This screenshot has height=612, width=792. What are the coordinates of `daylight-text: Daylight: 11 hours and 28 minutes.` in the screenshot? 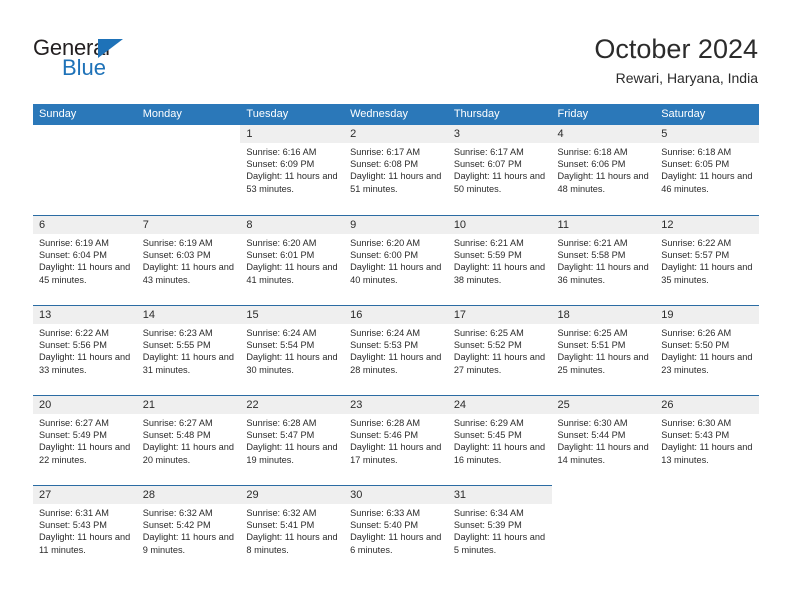 It's located at (396, 363).